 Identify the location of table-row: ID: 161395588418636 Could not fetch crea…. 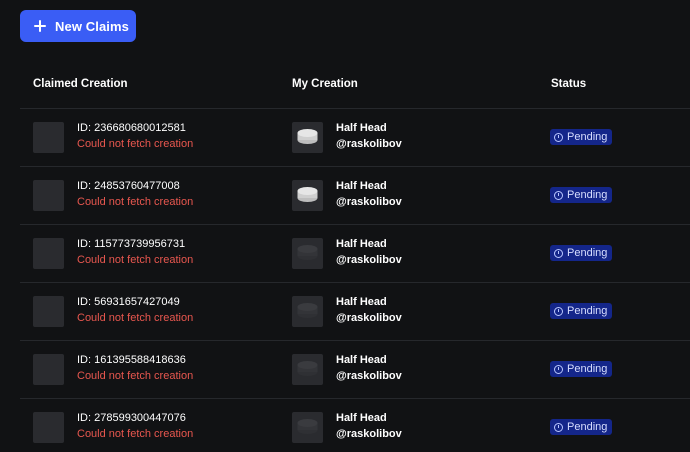
(355, 370).